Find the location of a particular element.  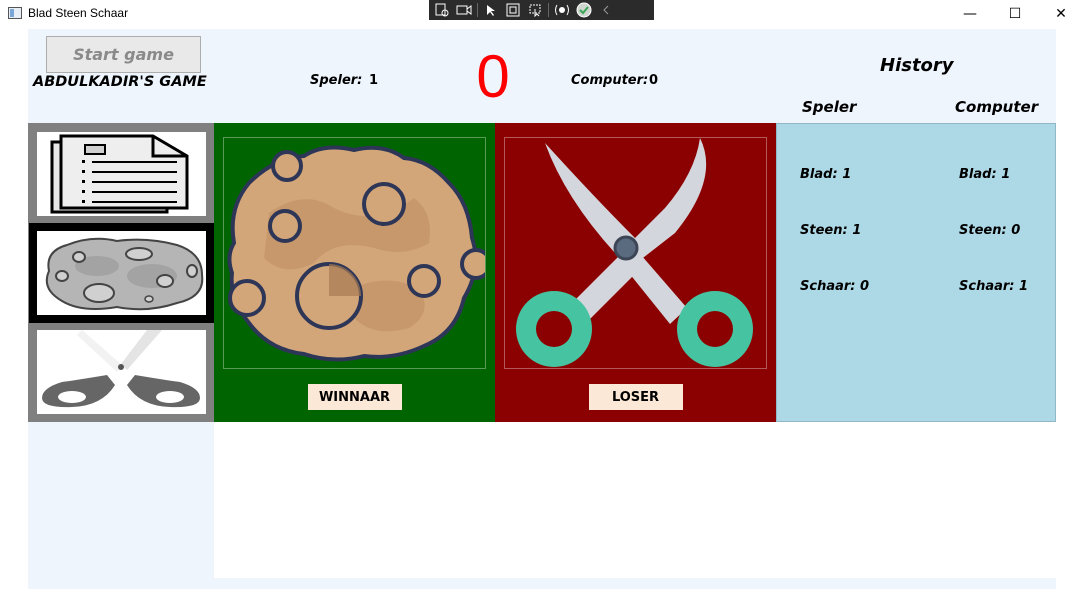

history-title: History is located at coordinates (917, 65).